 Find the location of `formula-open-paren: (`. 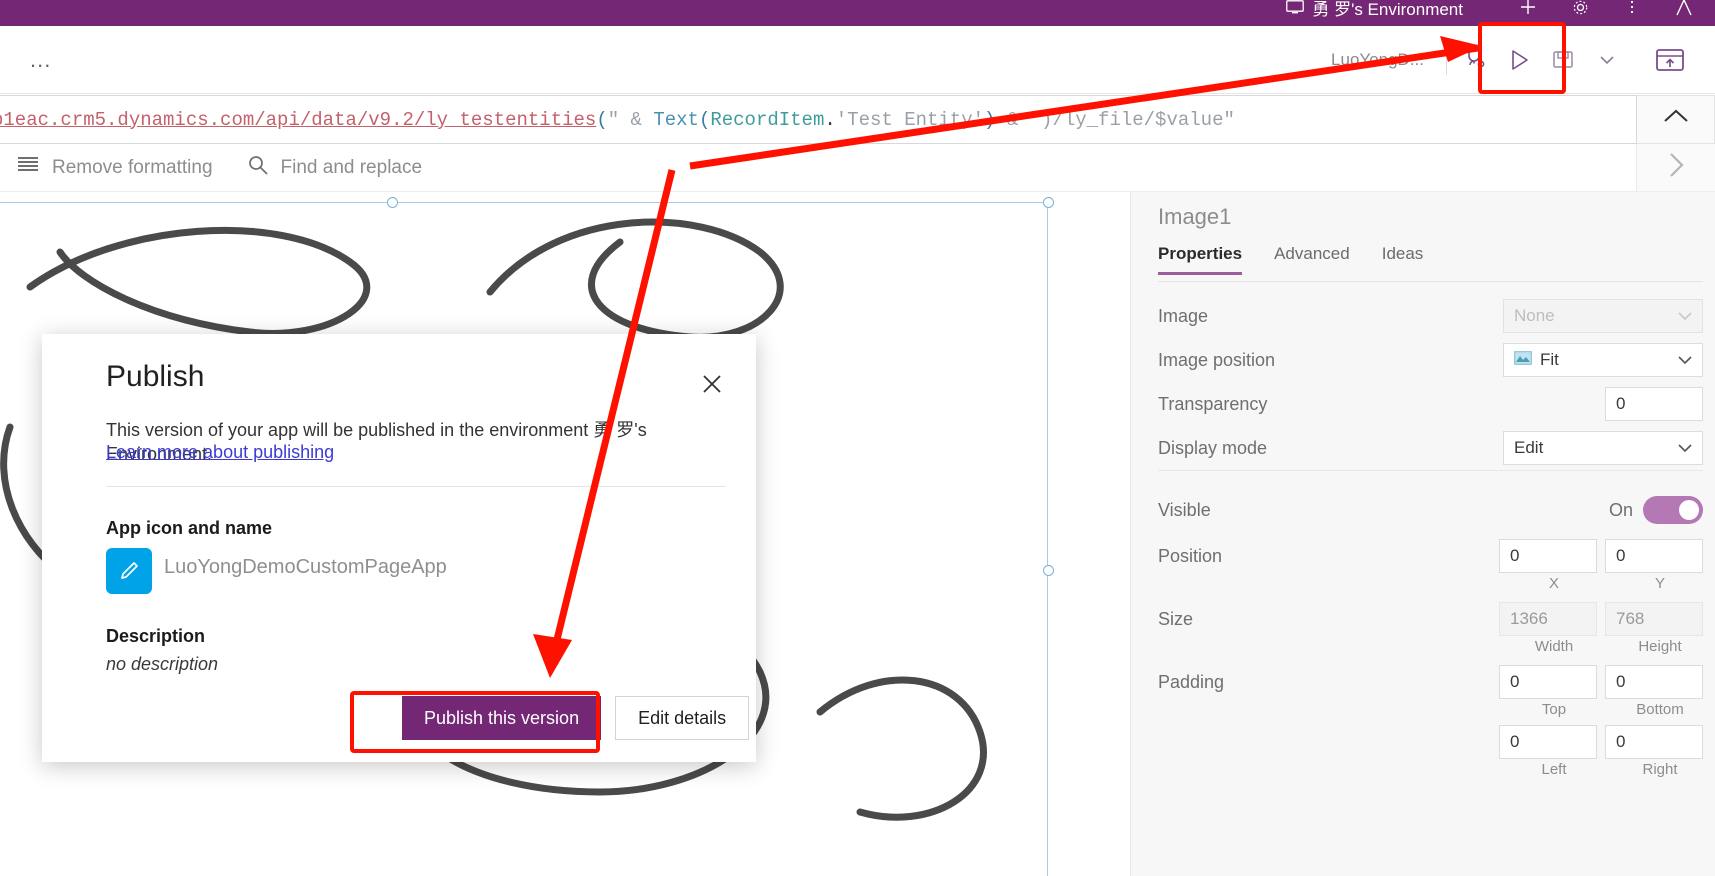

formula-open-paren: ( is located at coordinates (602, 119).